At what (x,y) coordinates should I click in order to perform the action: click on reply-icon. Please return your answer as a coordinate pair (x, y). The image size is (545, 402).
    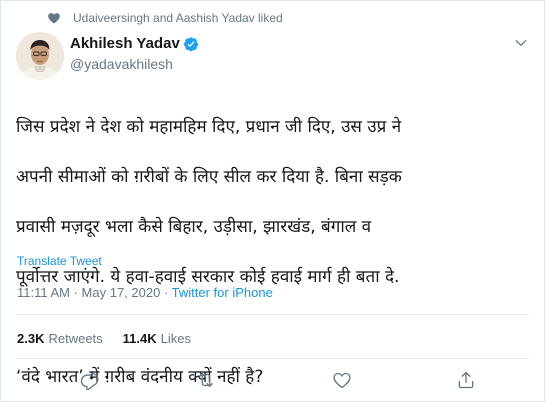
    Looking at the image, I should click on (89, 380).